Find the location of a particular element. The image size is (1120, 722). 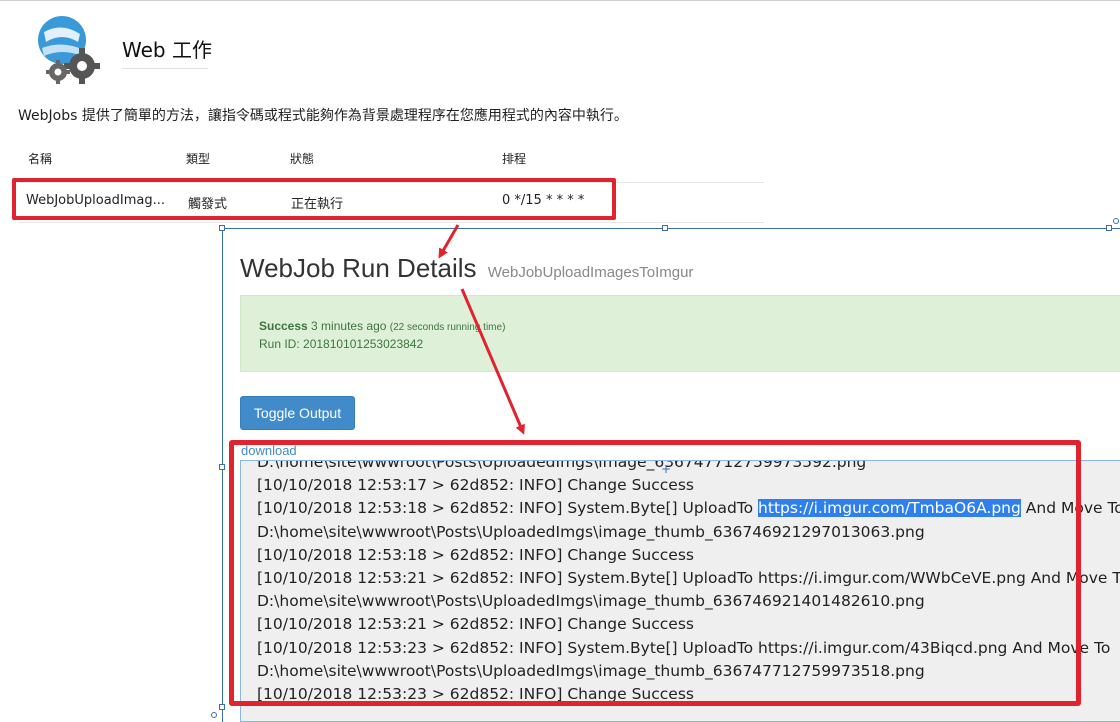

page-title: Web 工作 is located at coordinates (167, 50).